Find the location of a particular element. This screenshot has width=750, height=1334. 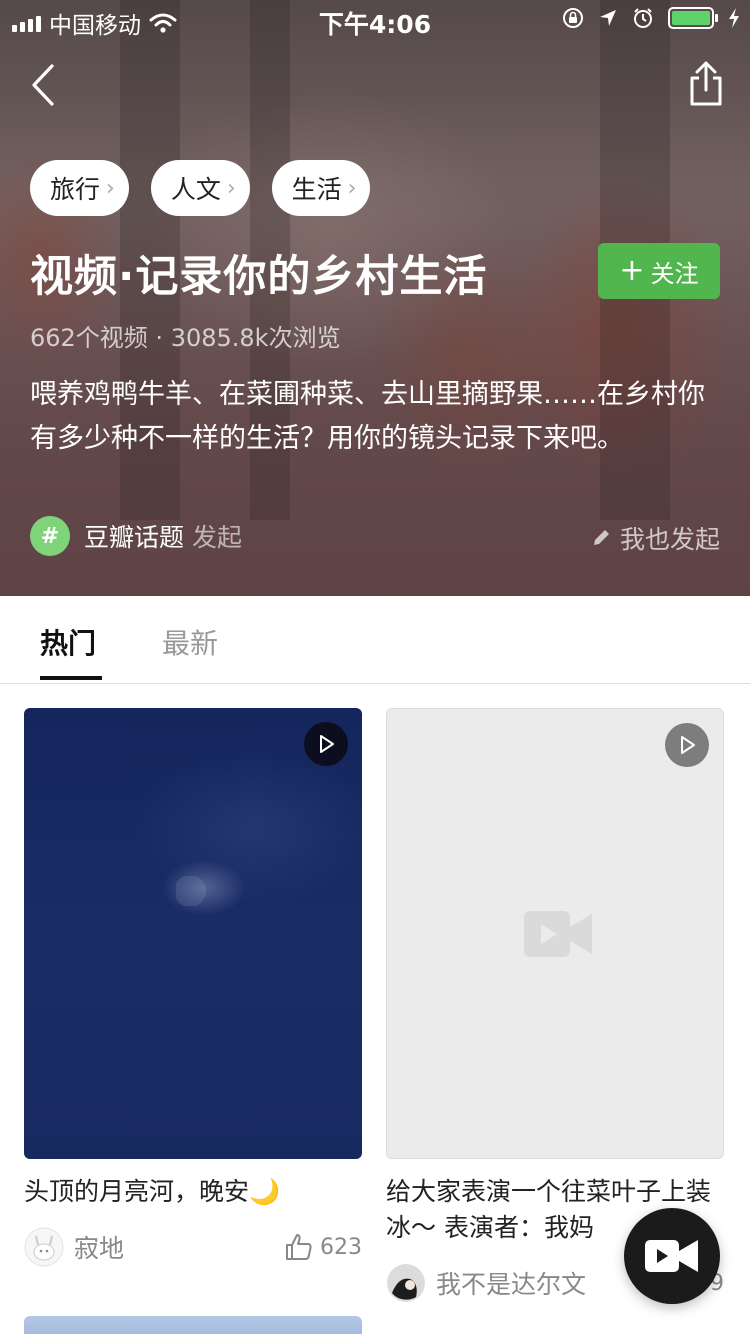

topic-title: 视频·记录你的乡村生活 is located at coordinates (259, 277).